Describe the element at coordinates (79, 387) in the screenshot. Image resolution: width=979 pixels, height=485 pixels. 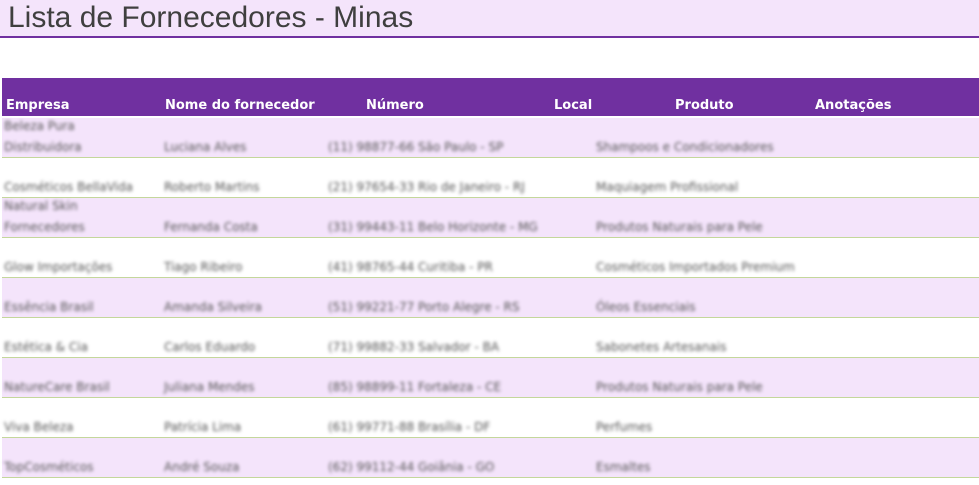
I see `cell-empresa: NatureCare Brasil` at that location.